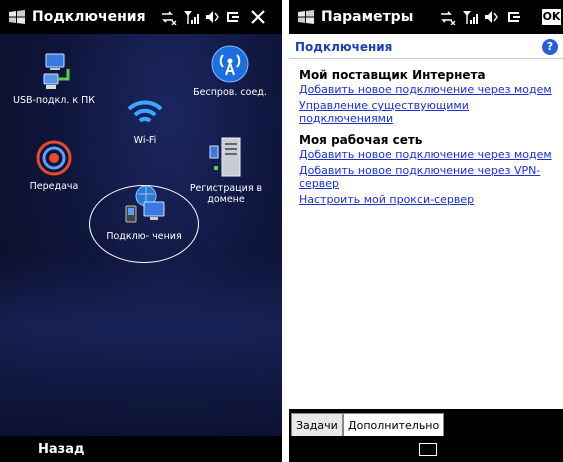 This screenshot has width=563, height=462. What do you see at coordinates (89, 17) in the screenshot?
I see `page-title: Подключения` at bounding box center [89, 17].